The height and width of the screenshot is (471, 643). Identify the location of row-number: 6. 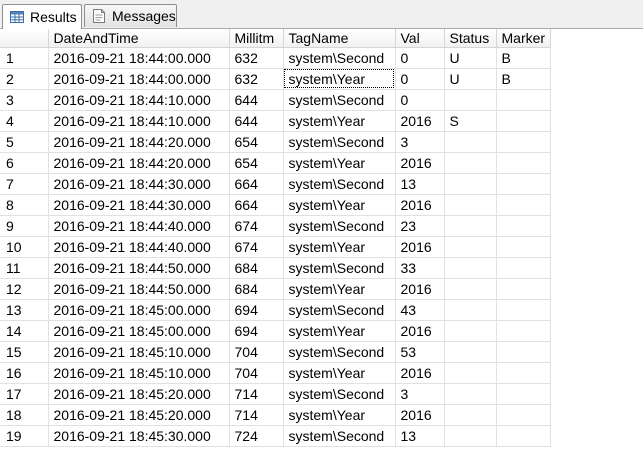
(24, 163).